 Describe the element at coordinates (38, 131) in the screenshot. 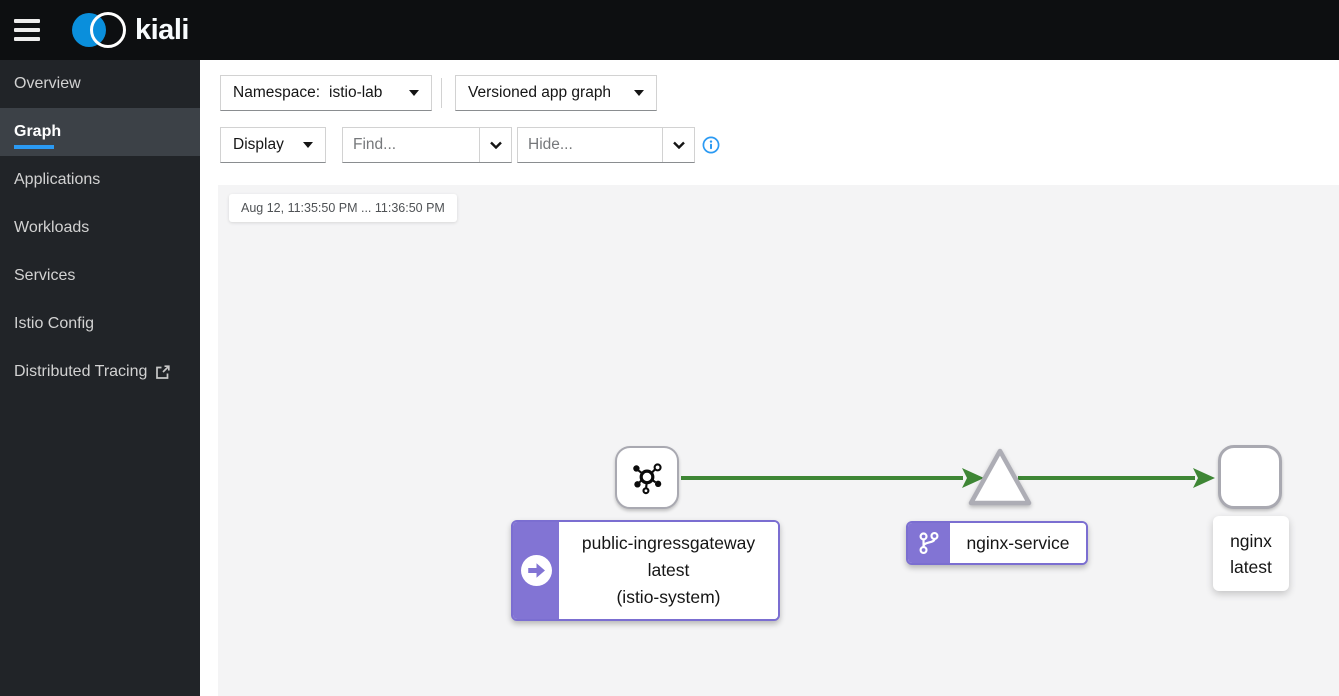

I see `sidebar-item-label: Graph` at that location.